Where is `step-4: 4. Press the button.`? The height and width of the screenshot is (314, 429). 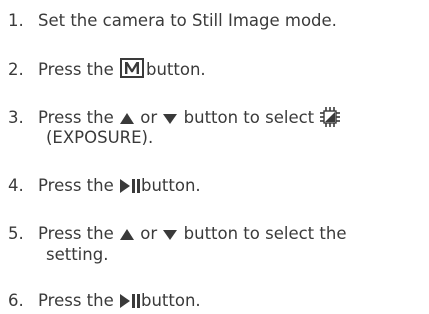 step-4: 4. Press the button. is located at coordinates (217, 187).